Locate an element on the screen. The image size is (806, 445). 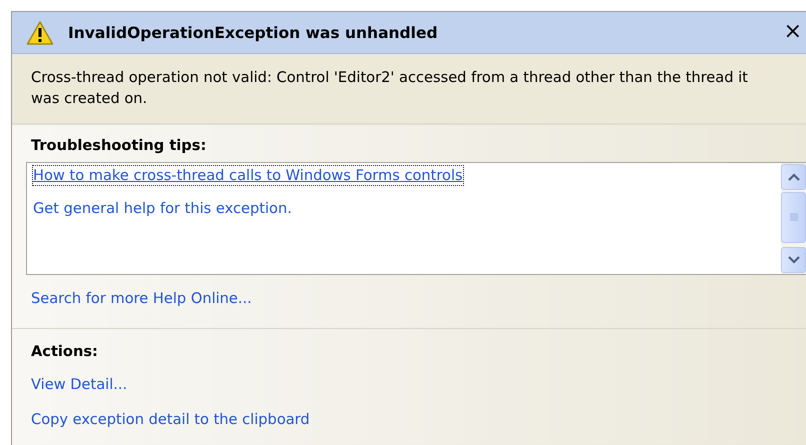
grip-icon is located at coordinates (793, 217).